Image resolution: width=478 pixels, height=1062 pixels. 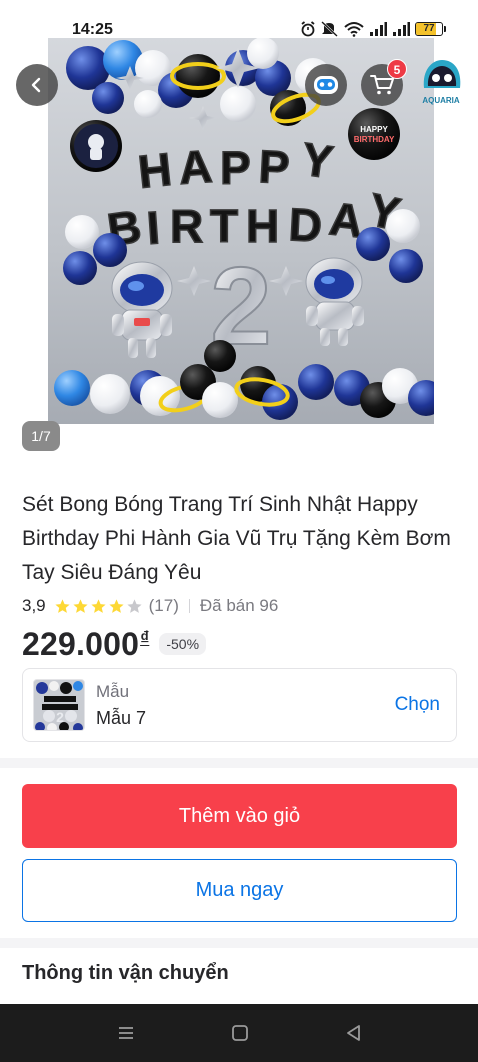 I want to click on variant-label: Mẫu, so click(x=113, y=691).